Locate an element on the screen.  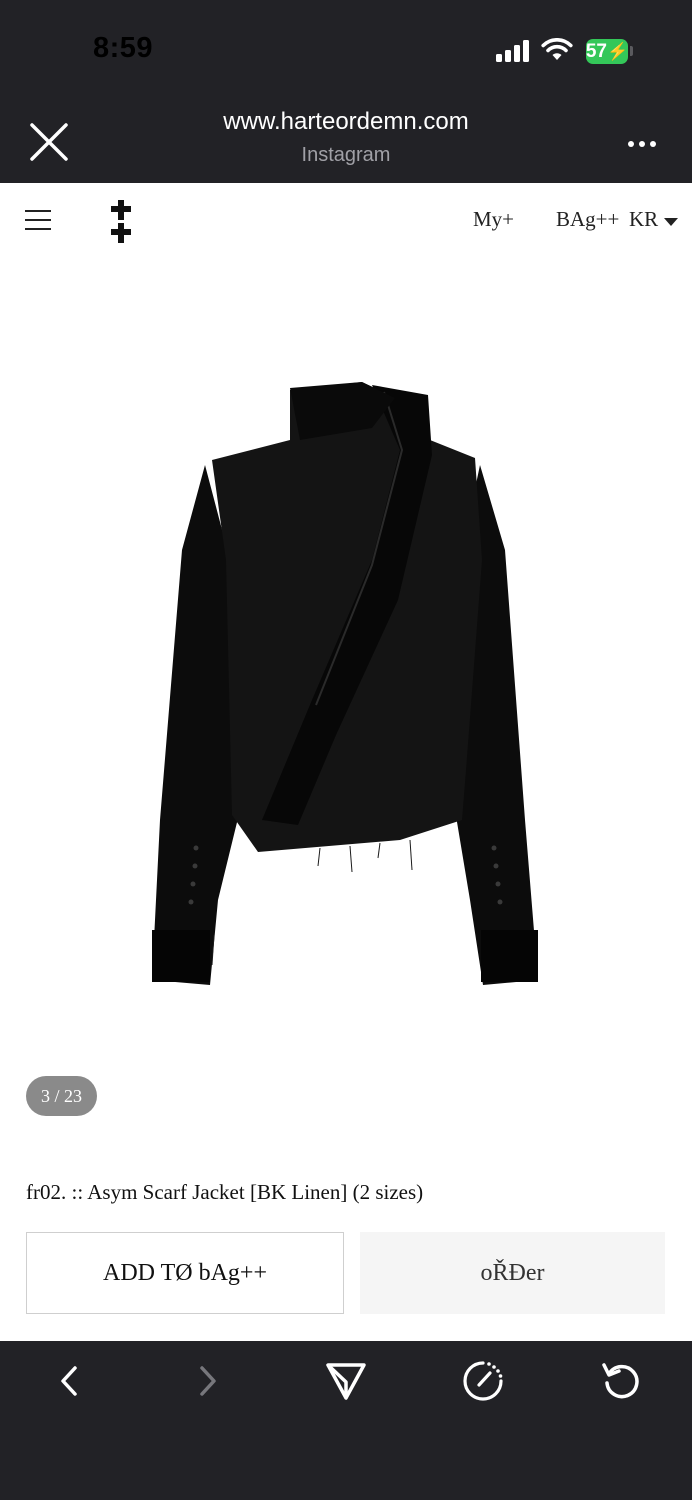
battery-level: 57 is located at coordinates (596, 51).